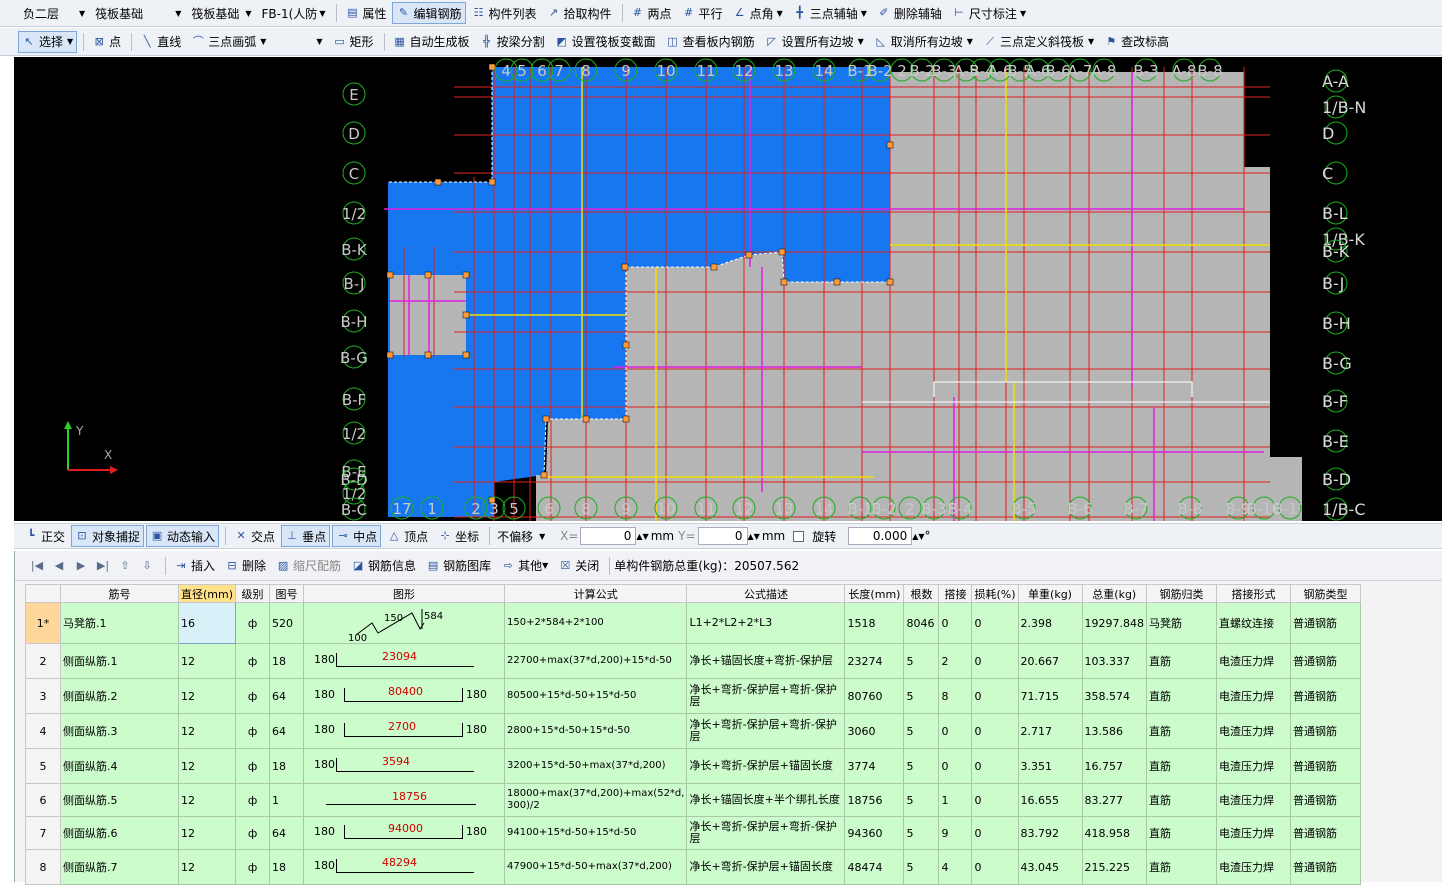 The height and width of the screenshot is (885, 1442). I want to click on cell-name: 侧面纵筋.1, so click(119, 661).